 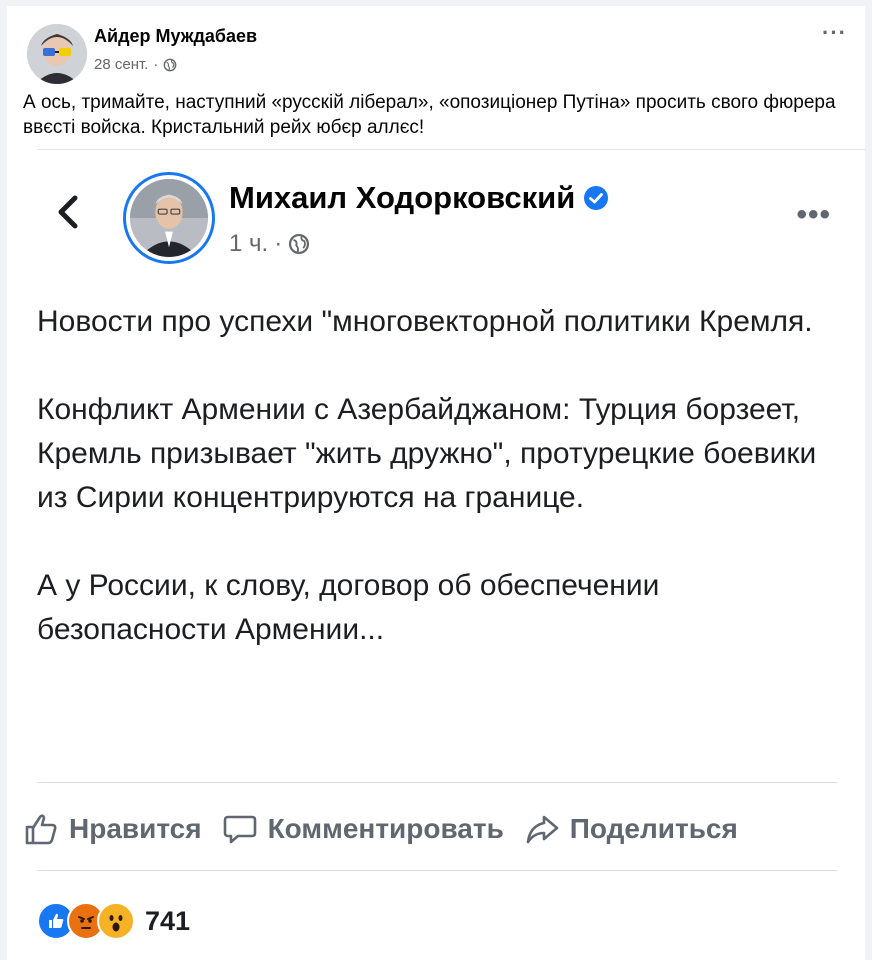 I want to click on like-button: Нравится, so click(x=112, y=829).